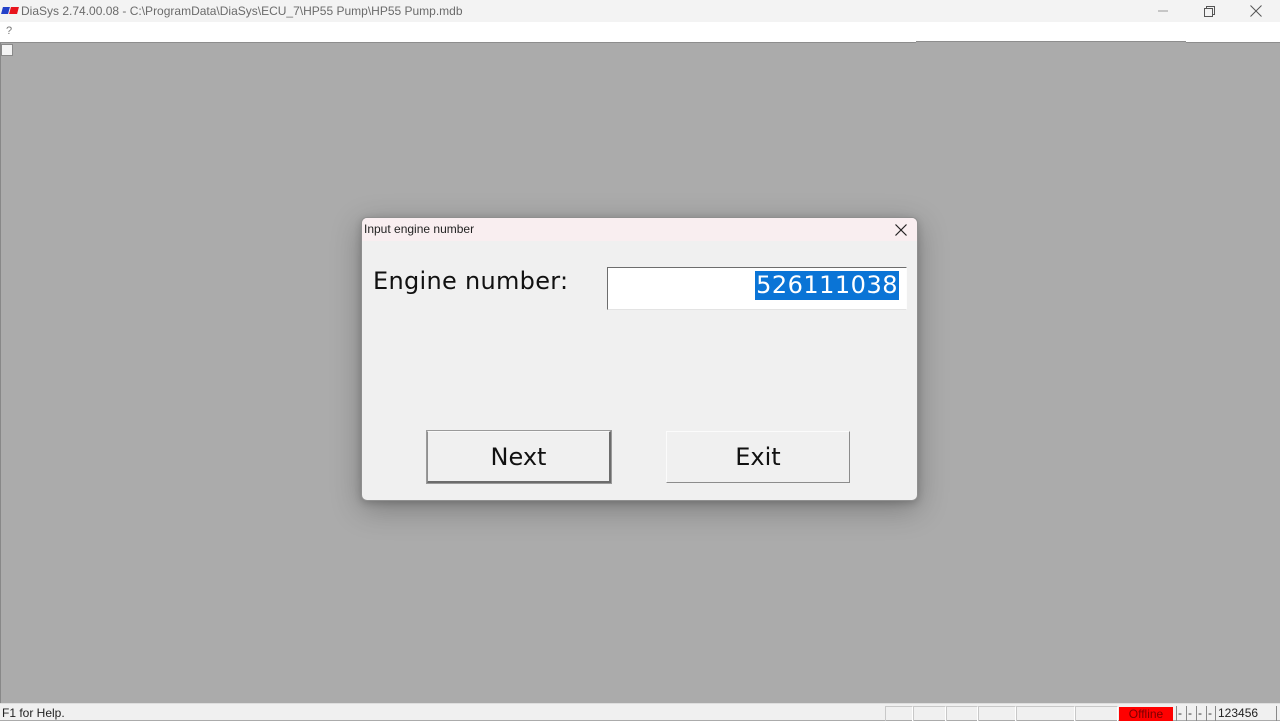  What do you see at coordinates (1051, 41) in the screenshot?
I see `menubar-divider` at bounding box center [1051, 41].